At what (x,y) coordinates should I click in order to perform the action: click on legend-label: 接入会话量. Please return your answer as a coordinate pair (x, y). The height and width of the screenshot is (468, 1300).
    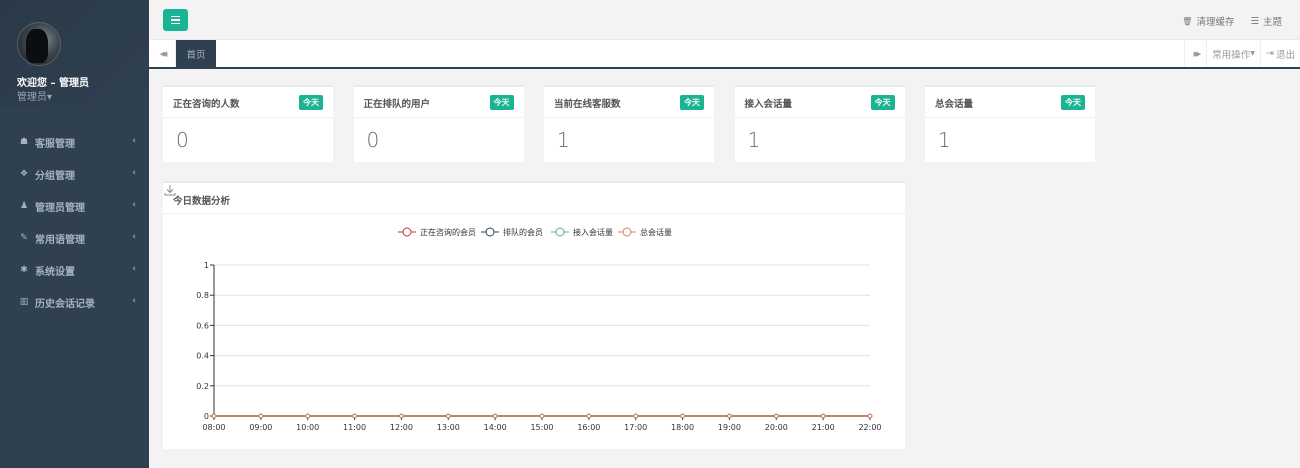
    Looking at the image, I should click on (593, 232).